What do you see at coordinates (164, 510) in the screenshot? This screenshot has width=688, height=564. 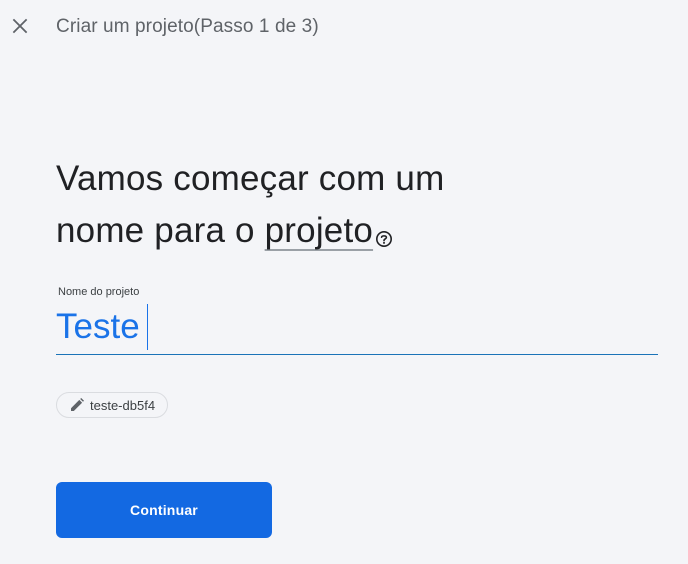 I see `continue-button: Continuar` at bounding box center [164, 510].